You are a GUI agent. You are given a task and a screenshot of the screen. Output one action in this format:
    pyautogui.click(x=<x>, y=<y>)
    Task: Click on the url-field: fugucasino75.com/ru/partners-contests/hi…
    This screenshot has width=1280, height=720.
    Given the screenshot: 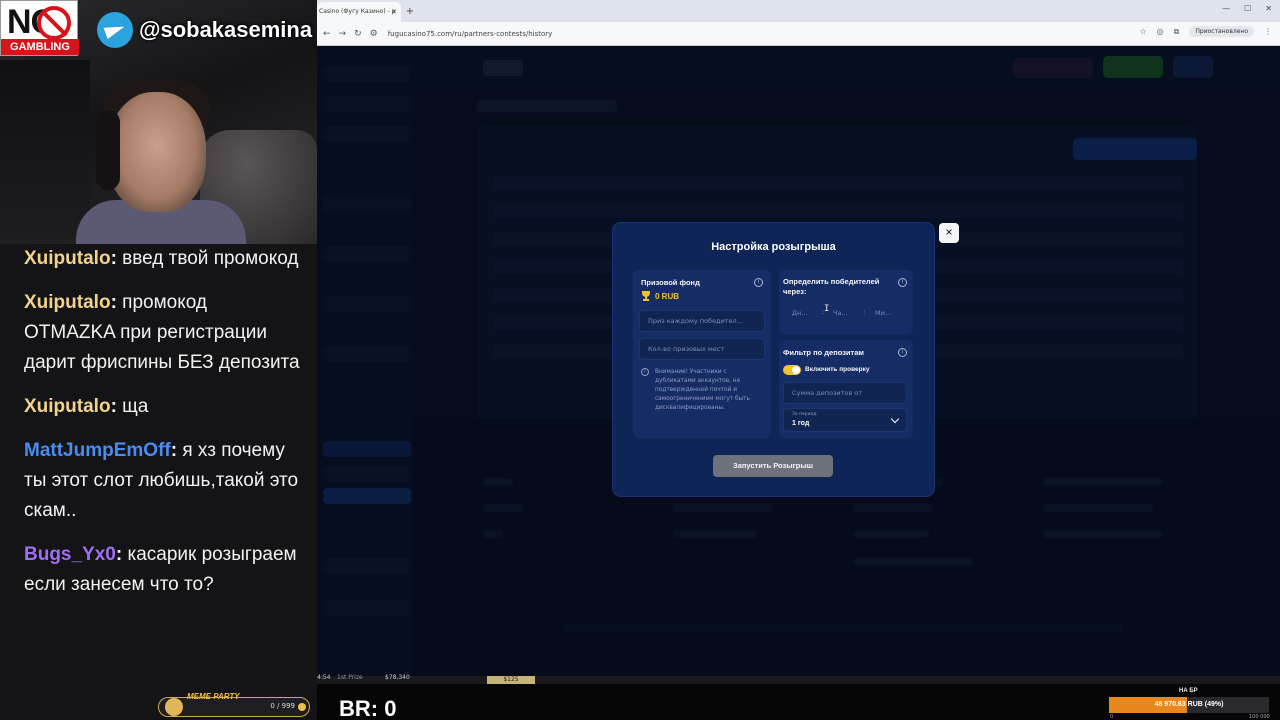 What is the action you would take?
    pyautogui.click(x=470, y=34)
    